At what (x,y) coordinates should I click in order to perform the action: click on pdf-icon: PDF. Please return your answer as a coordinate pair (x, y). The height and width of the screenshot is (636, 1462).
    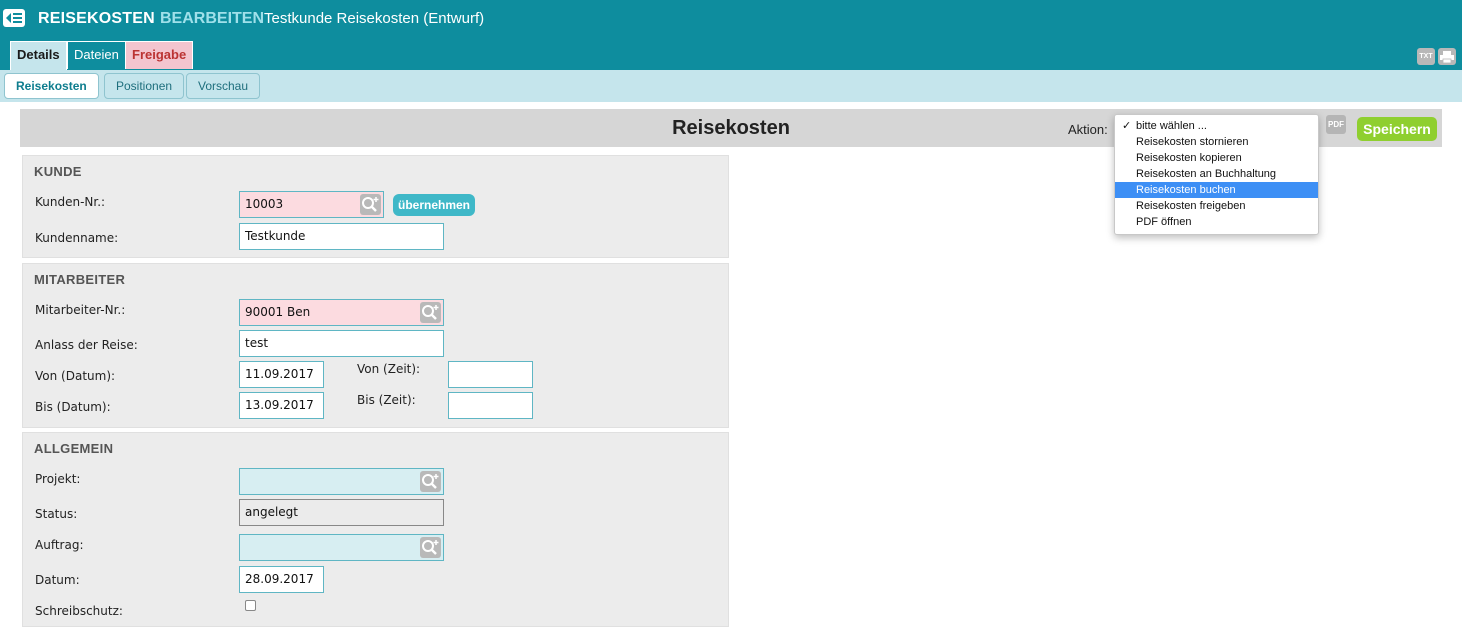
    Looking at the image, I should click on (1336, 124).